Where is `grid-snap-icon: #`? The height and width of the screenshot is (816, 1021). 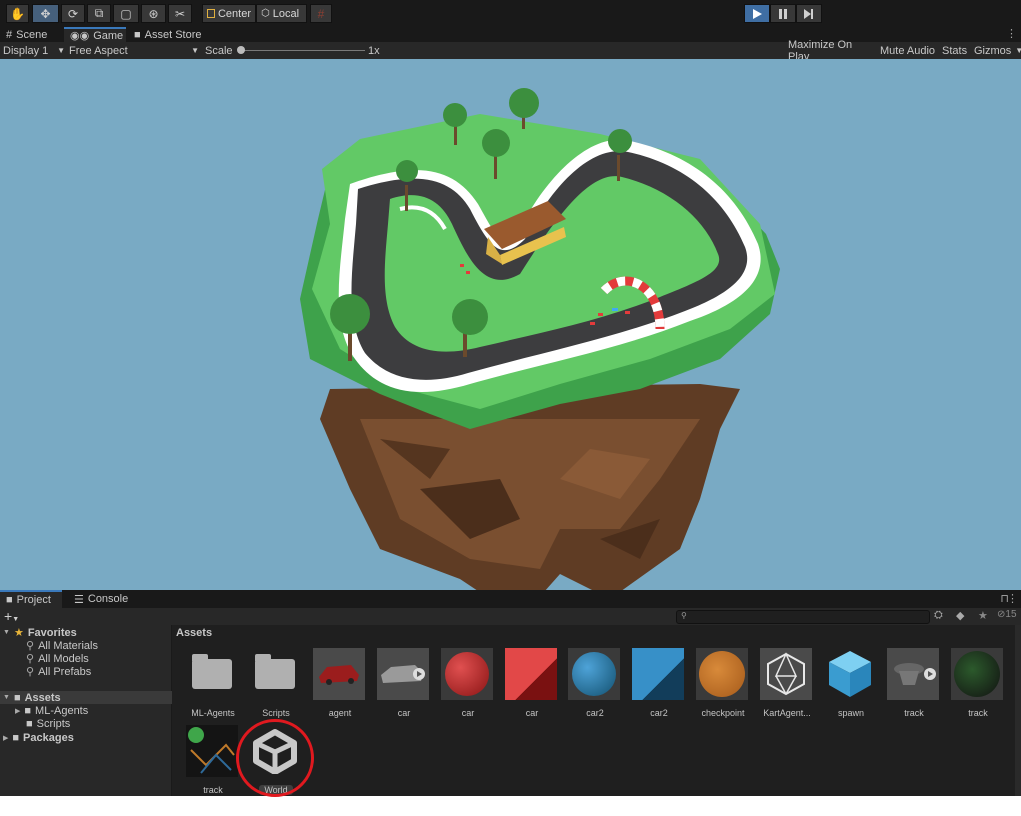
grid-snap-icon: # is located at coordinates (321, 13).